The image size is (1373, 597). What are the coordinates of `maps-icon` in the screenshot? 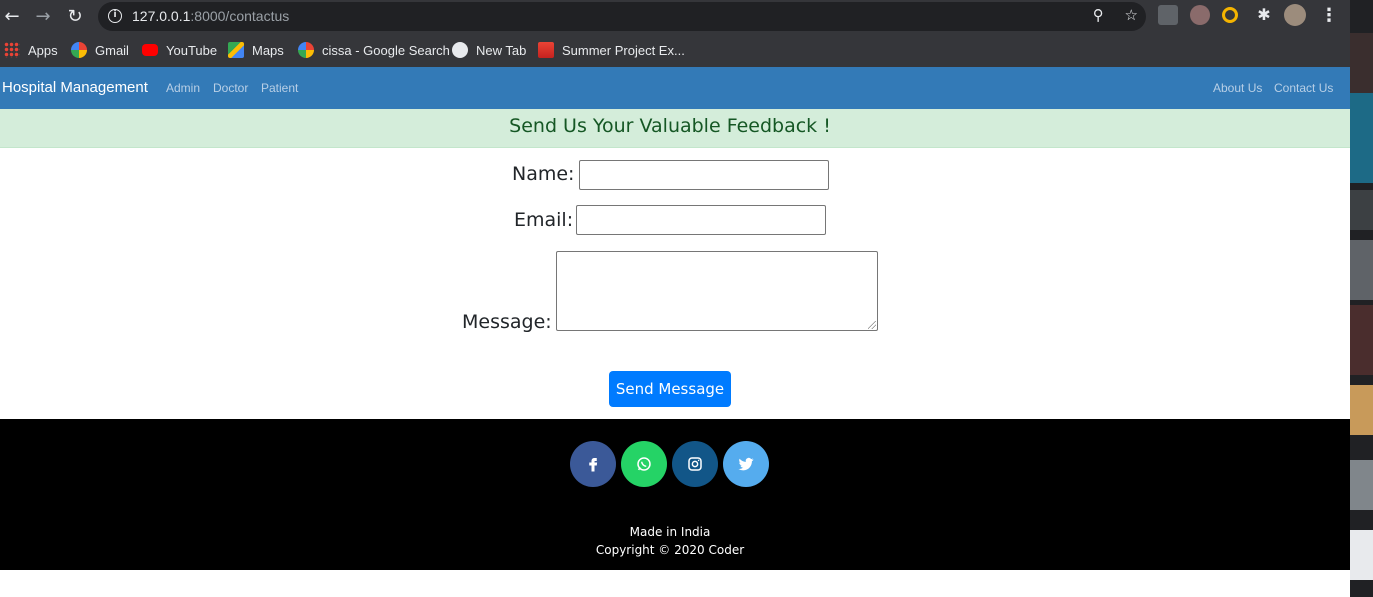 It's located at (236, 50).